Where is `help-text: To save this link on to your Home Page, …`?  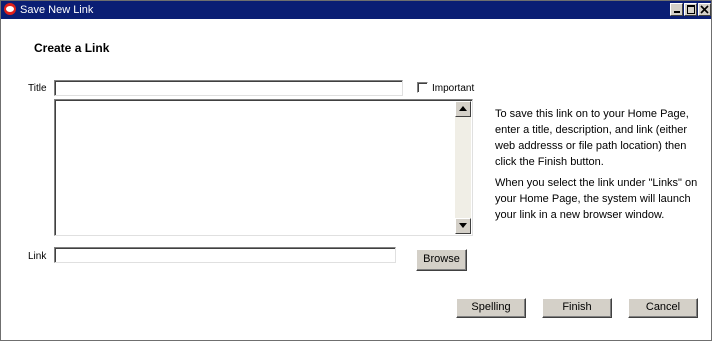
help-text: To save this link on to your Home Page, … is located at coordinates (600, 167).